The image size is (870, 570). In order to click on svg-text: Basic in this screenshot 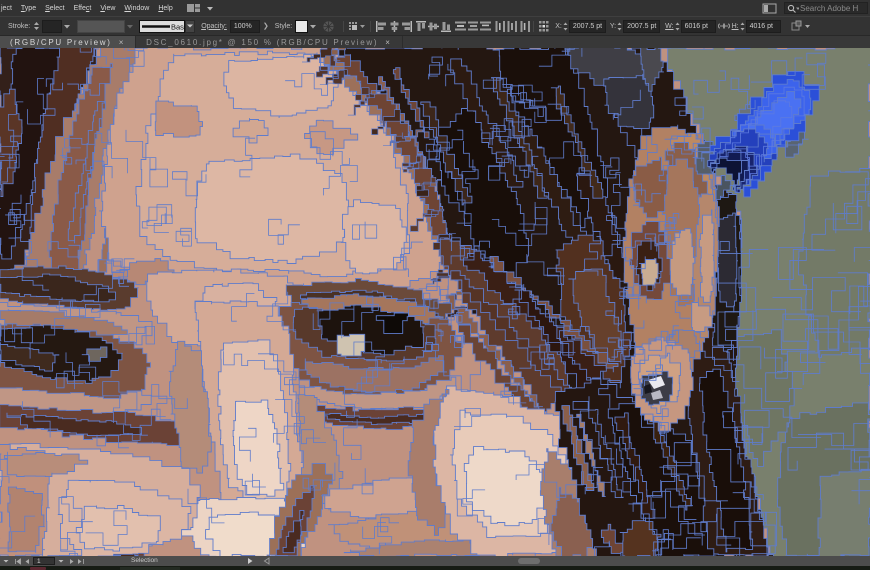, I will do `click(177, 26)`.